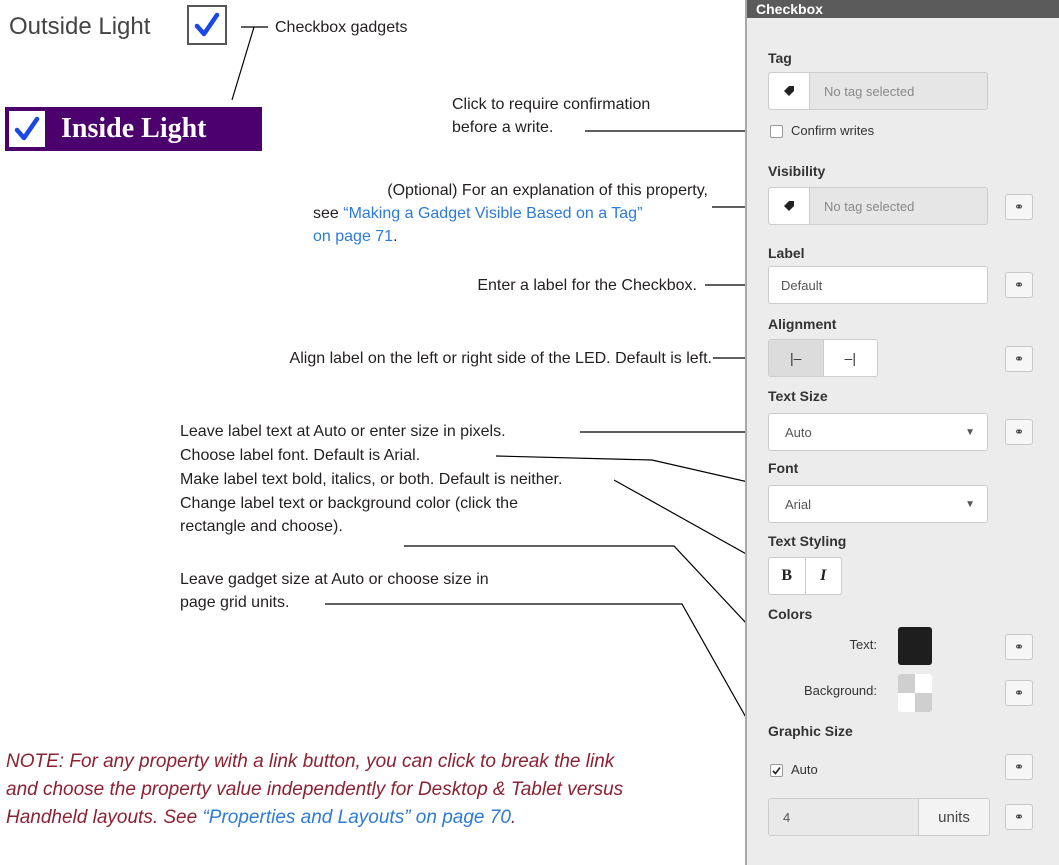 Image resolution: width=1059 pixels, height=865 pixels. What do you see at coordinates (878, 285) in the screenshot?
I see `label-input: Default` at bounding box center [878, 285].